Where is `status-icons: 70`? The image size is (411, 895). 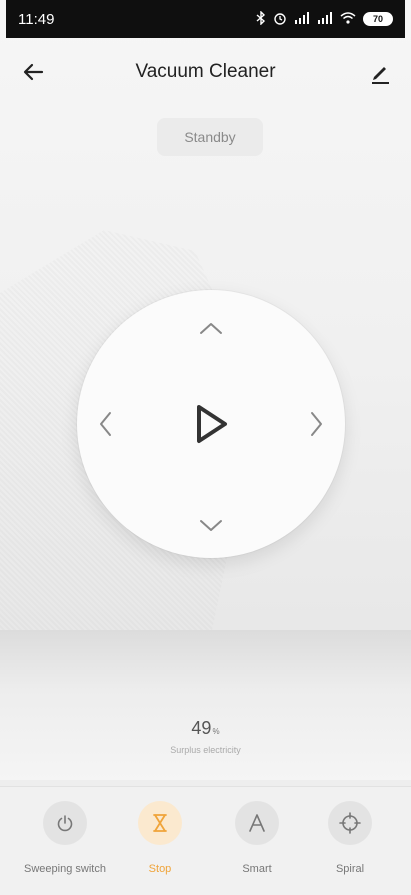
status-icons: 70 is located at coordinates (324, 18).